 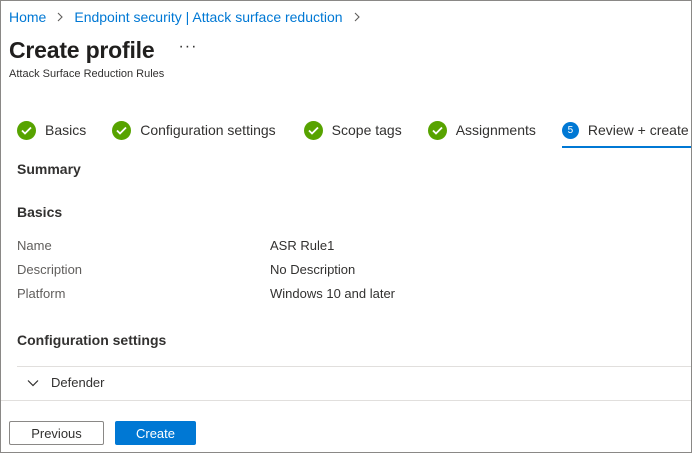 I want to click on defender-accordion-toggle: Defender, so click(x=65, y=382).